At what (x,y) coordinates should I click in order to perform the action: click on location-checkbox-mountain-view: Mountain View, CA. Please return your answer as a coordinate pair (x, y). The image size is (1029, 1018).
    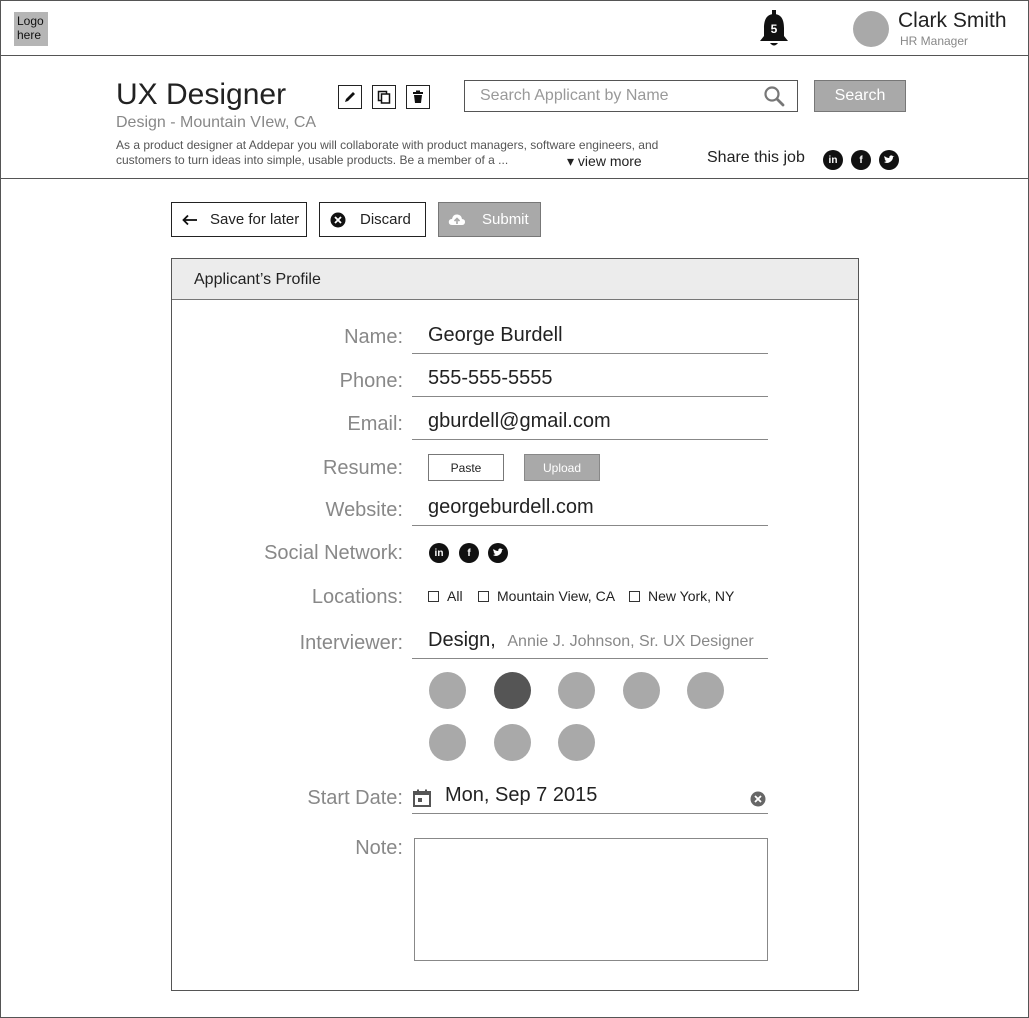
    Looking at the image, I should click on (546, 596).